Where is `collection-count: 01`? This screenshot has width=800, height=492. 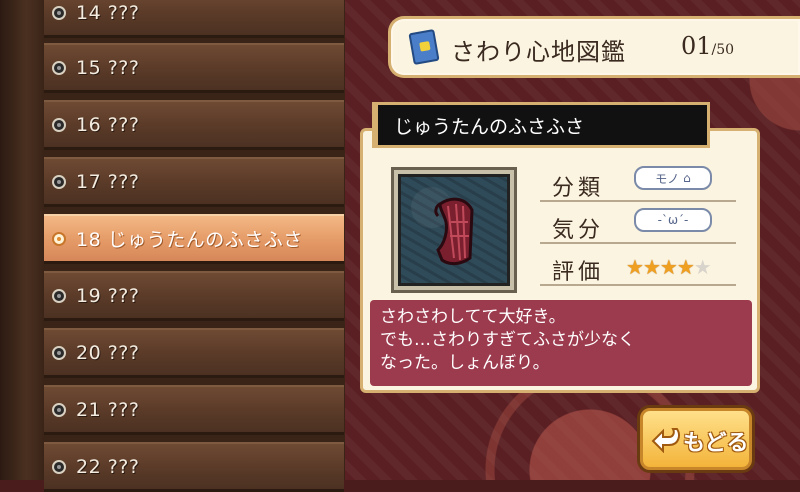 collection-count: 01 is located at coordinates (696, 46).